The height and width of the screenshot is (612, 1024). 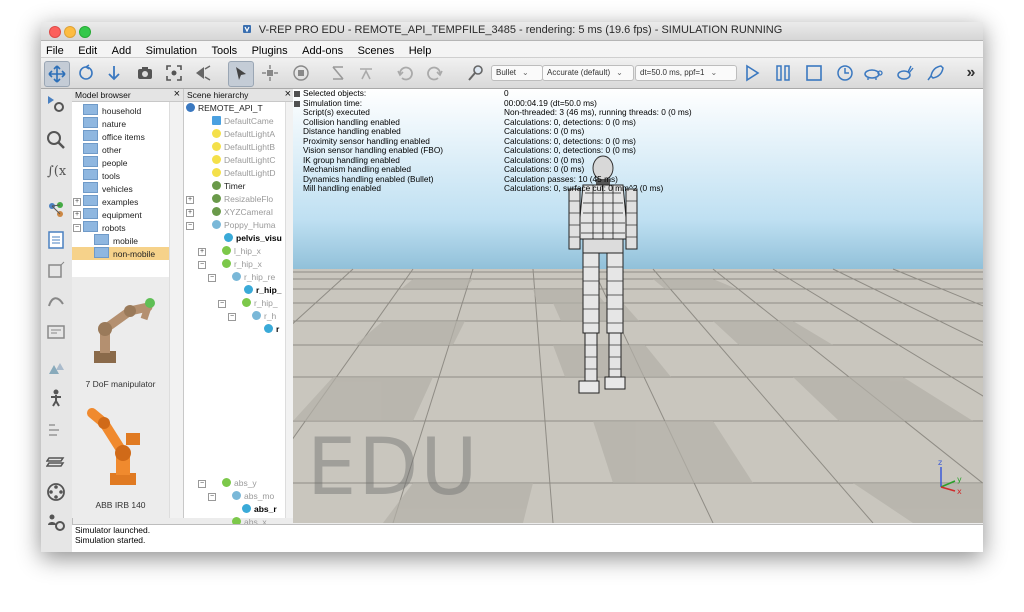 I want to click on dynamics-settings-button, so click(x=476, y=73).